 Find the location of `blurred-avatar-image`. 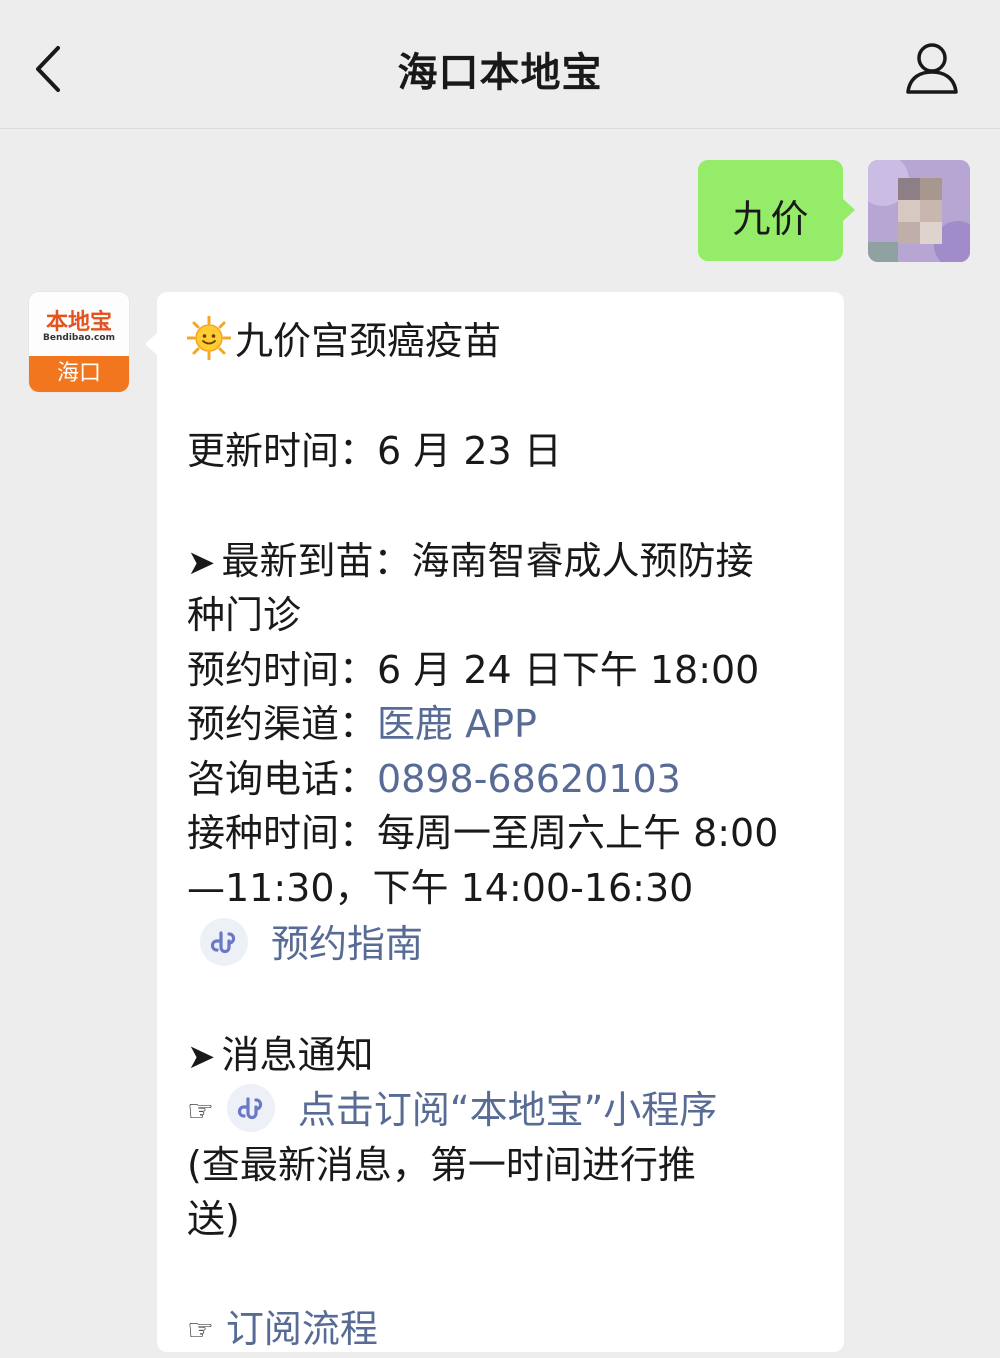

blurred-avatar-image is located at coordinates (919, 211).